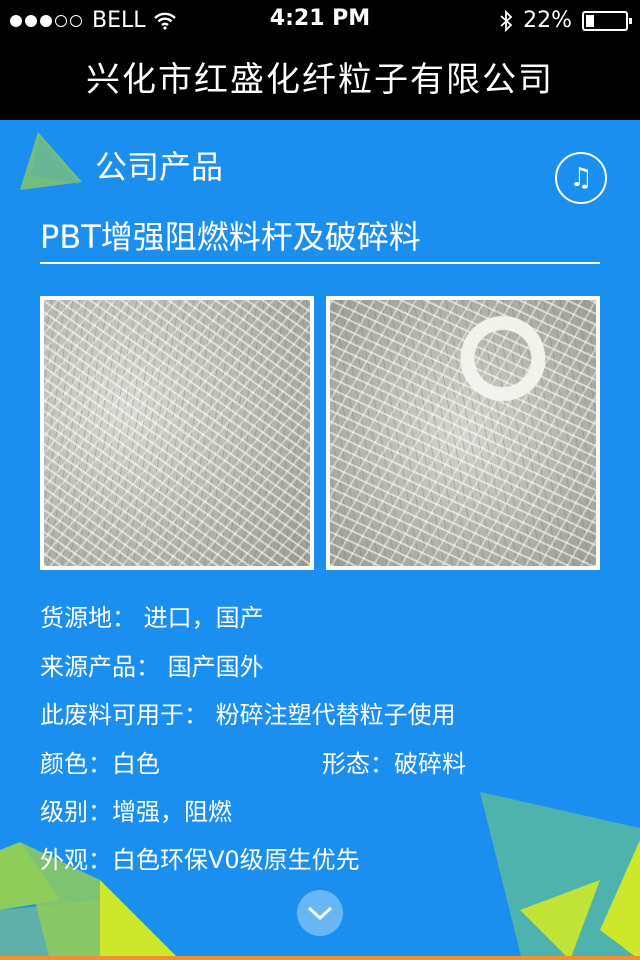  I want to click on detail-usage: 此废料可用于： 粉碎注塑代替粒子使用, so click(248, 715).